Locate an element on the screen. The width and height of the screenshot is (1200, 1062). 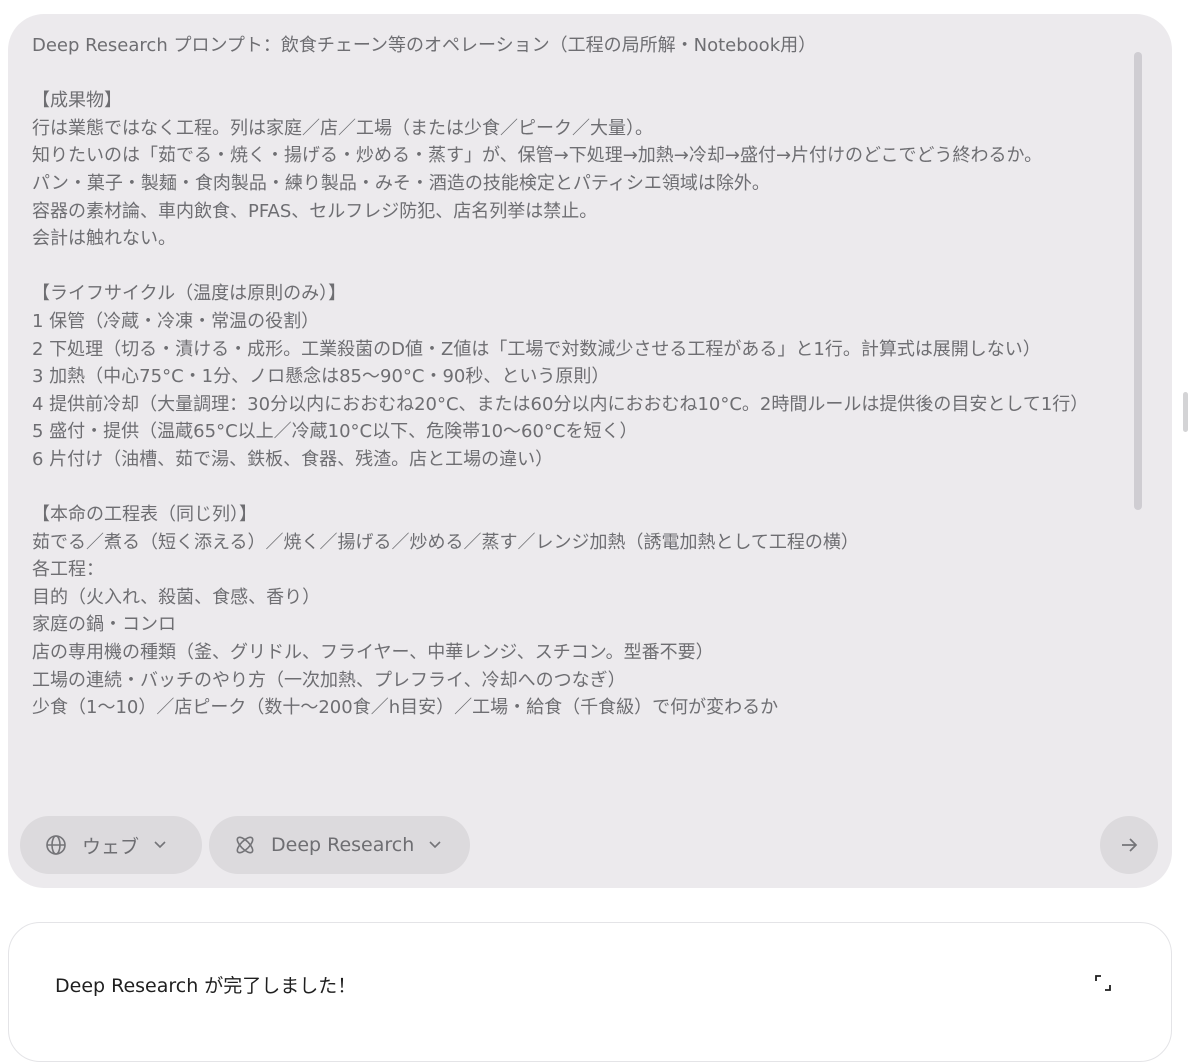
web-source-label: ウェブ is located at coordinates (111, 846).